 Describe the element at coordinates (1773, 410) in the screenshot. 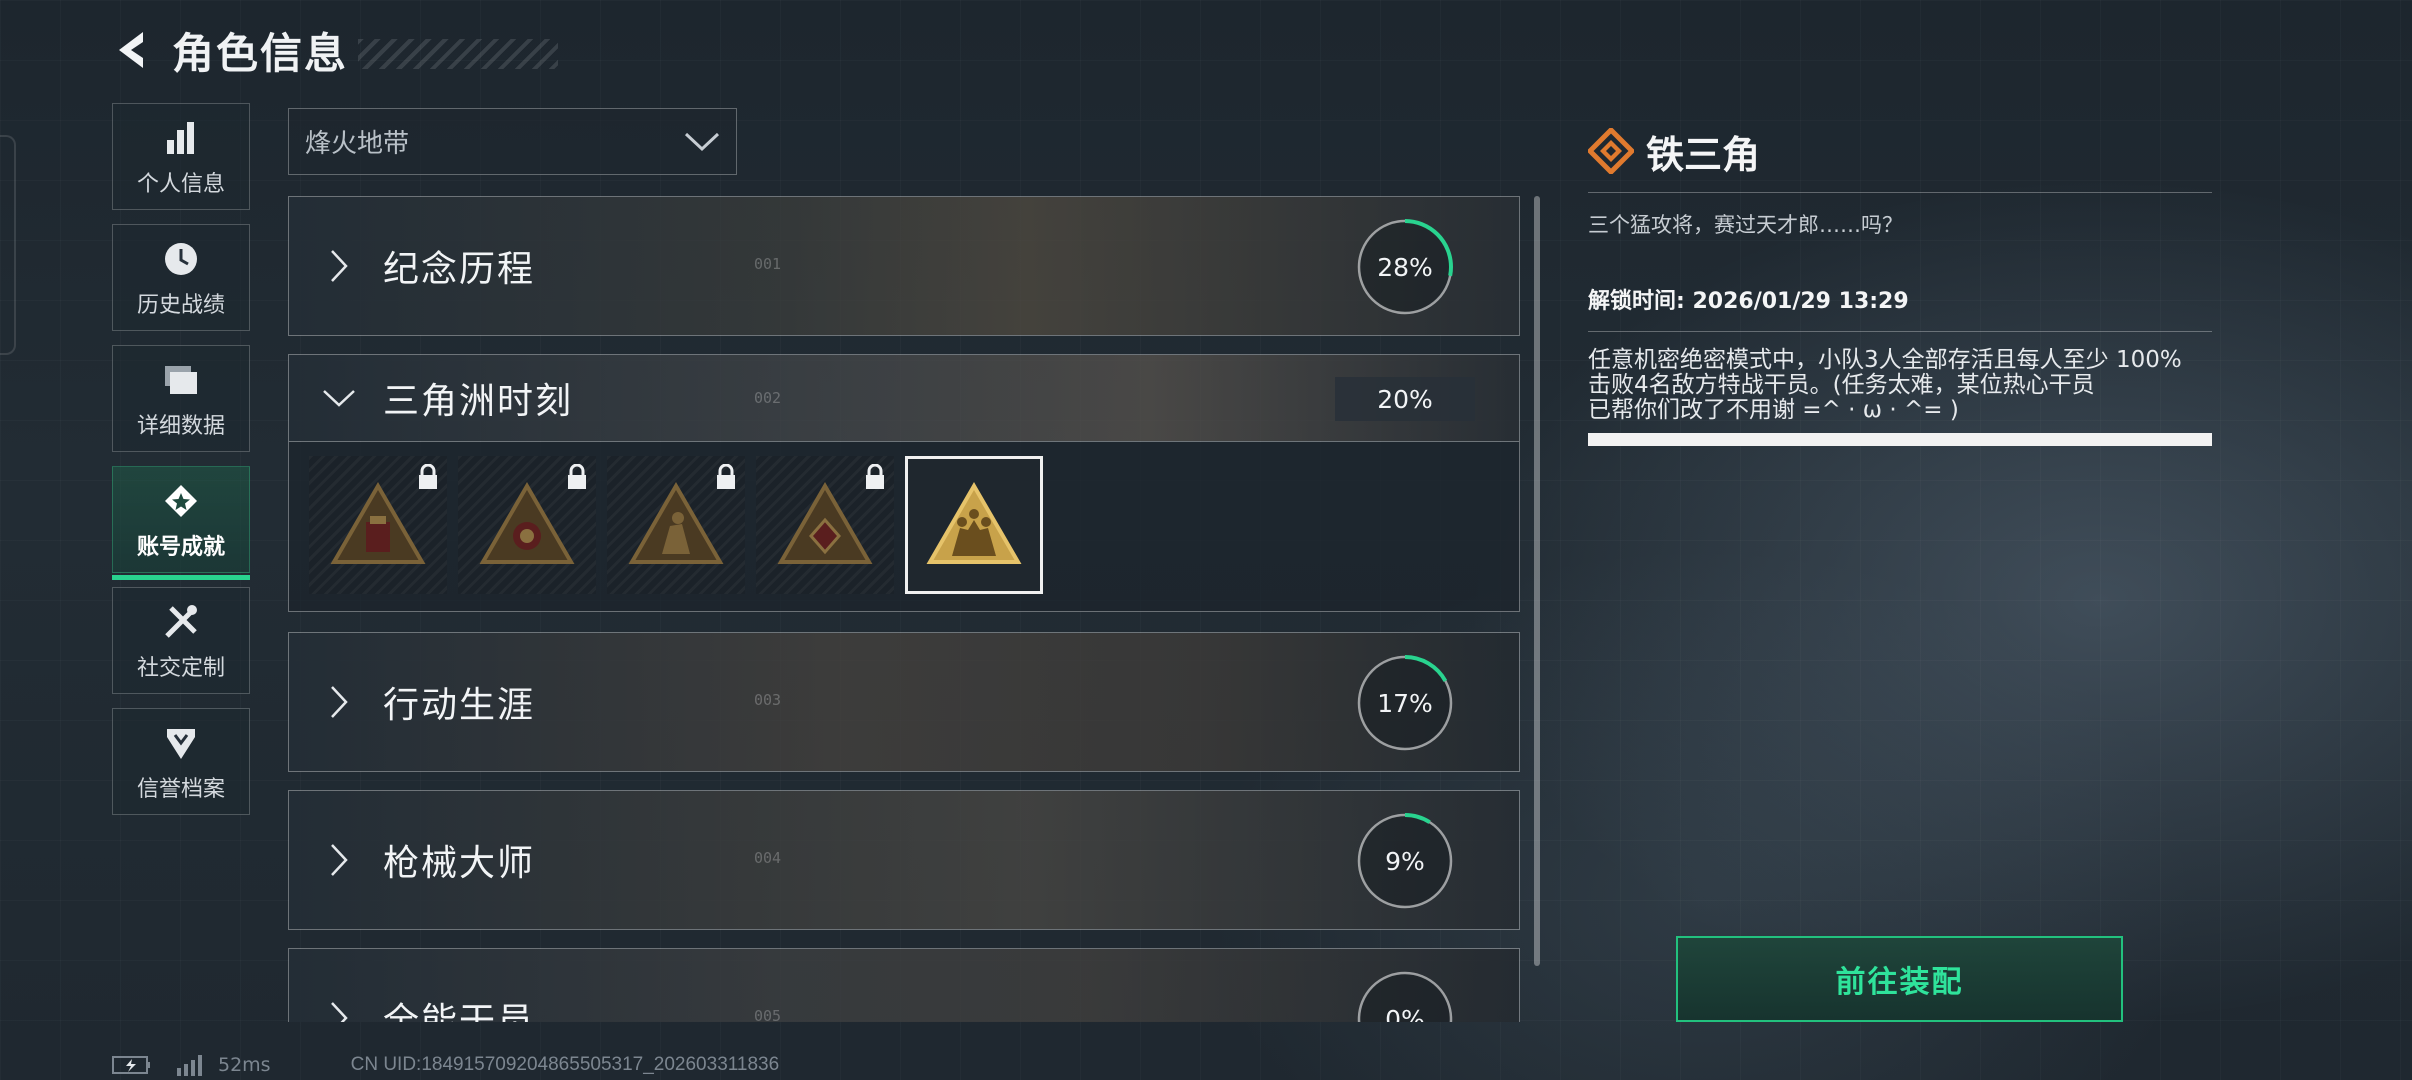

I see `condition-line: 已帮你们改了不用谢 =^ · ω · ^= )` at that location.